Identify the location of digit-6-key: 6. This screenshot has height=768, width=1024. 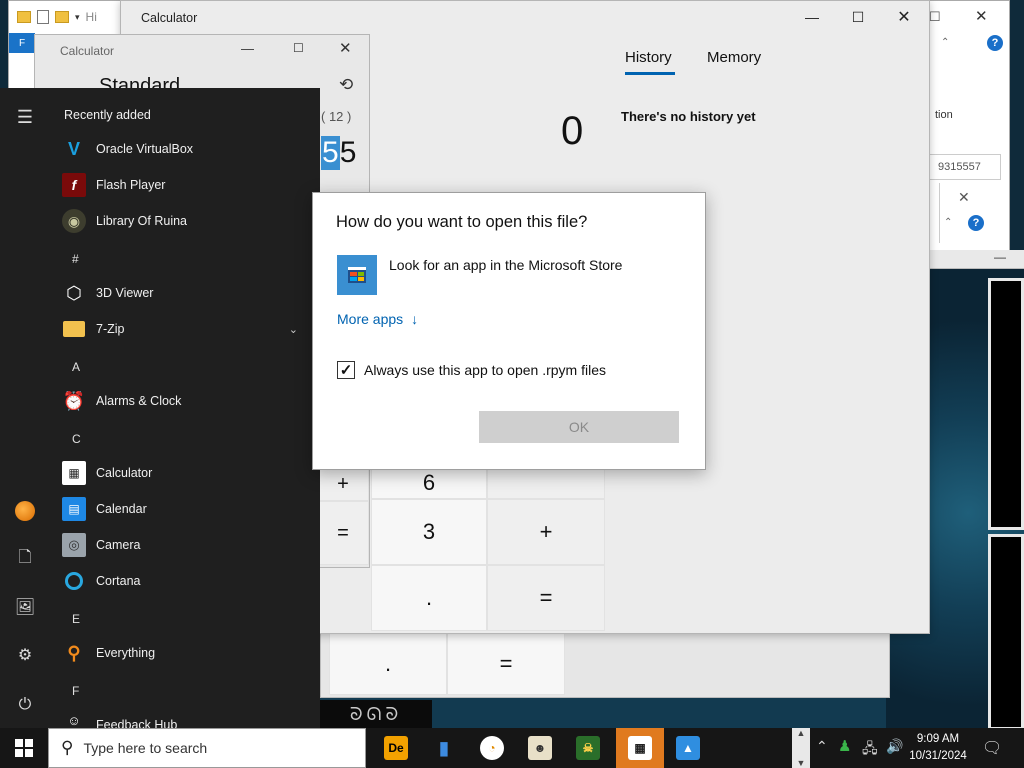
(429, 483).